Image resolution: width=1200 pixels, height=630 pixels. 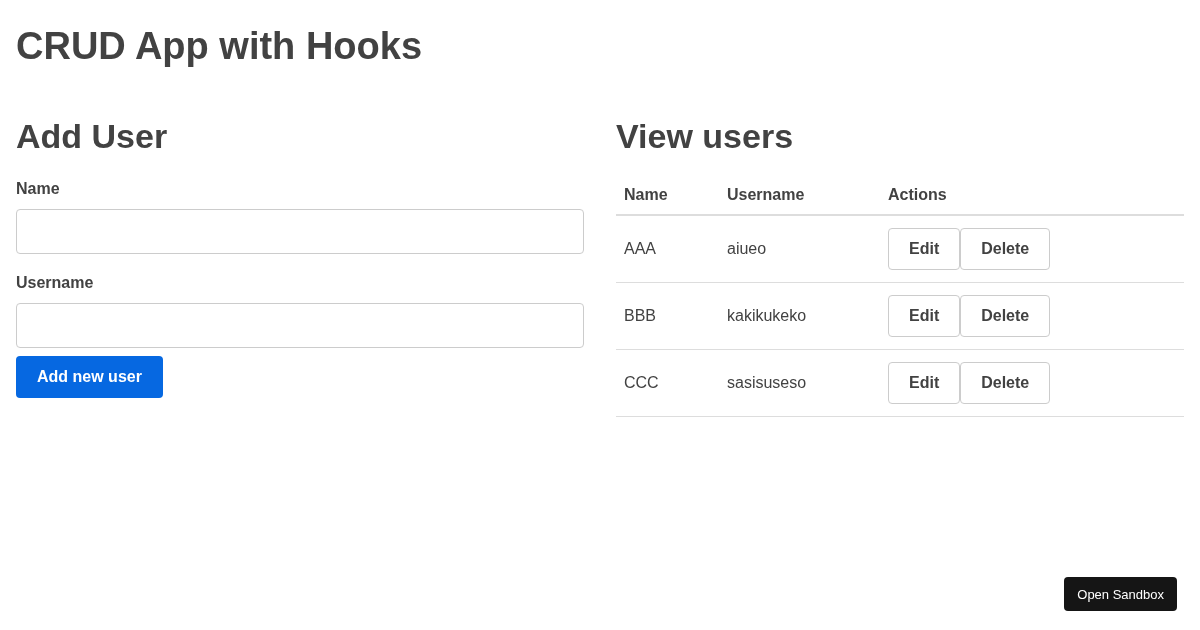 What do you see at coordinates (917, 194) in the screenshot?
I see `column-header: Actions` at bounding box center [917, 194].